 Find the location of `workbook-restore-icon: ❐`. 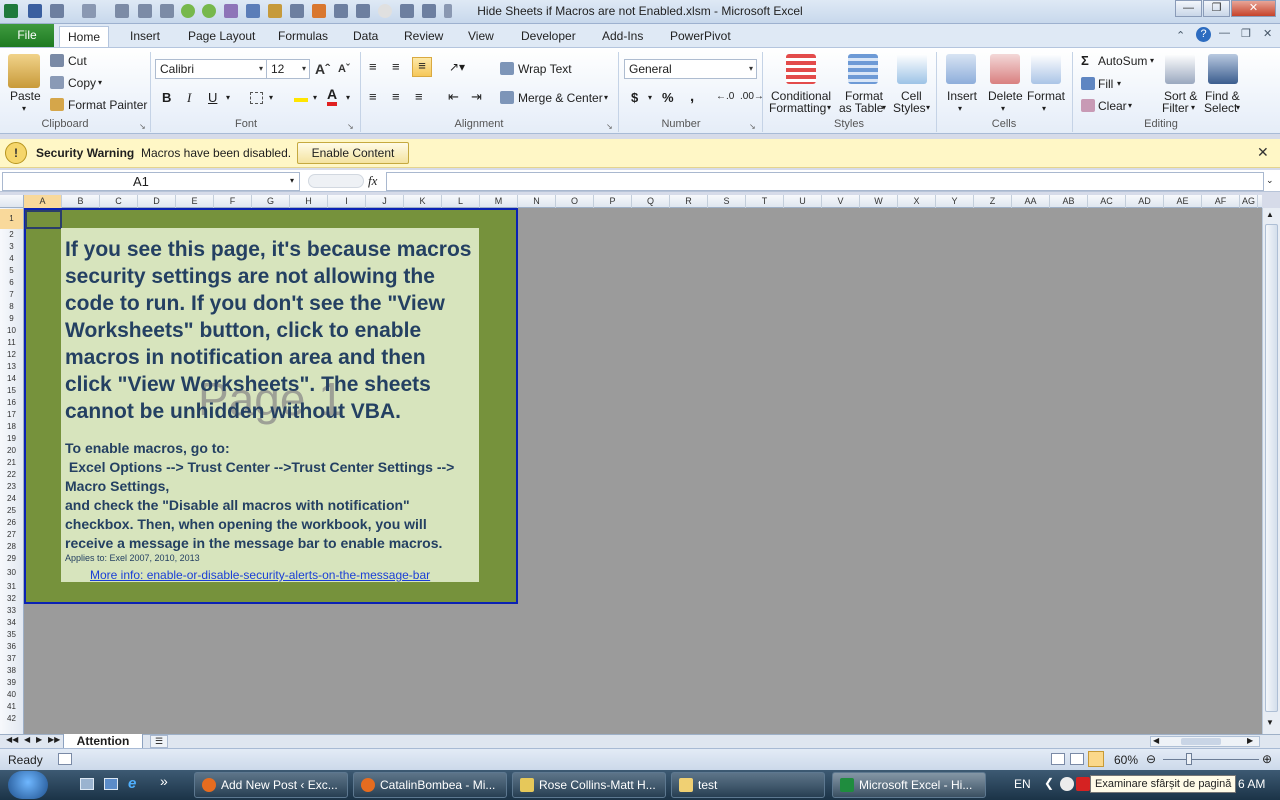

workbook-restore-icon: ❐ is located at coordinates (1246, 33).